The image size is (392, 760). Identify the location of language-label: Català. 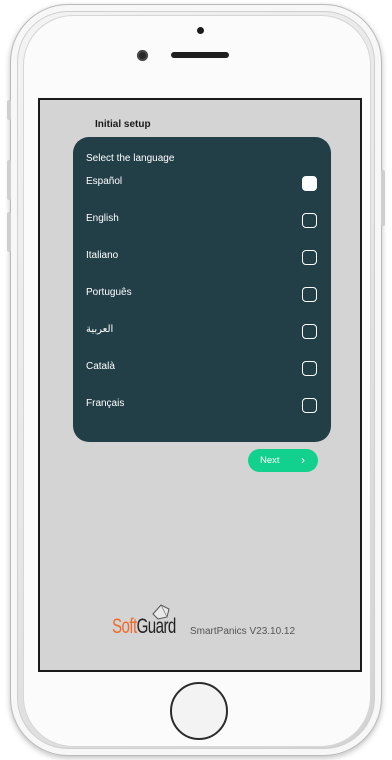
(100, 366).